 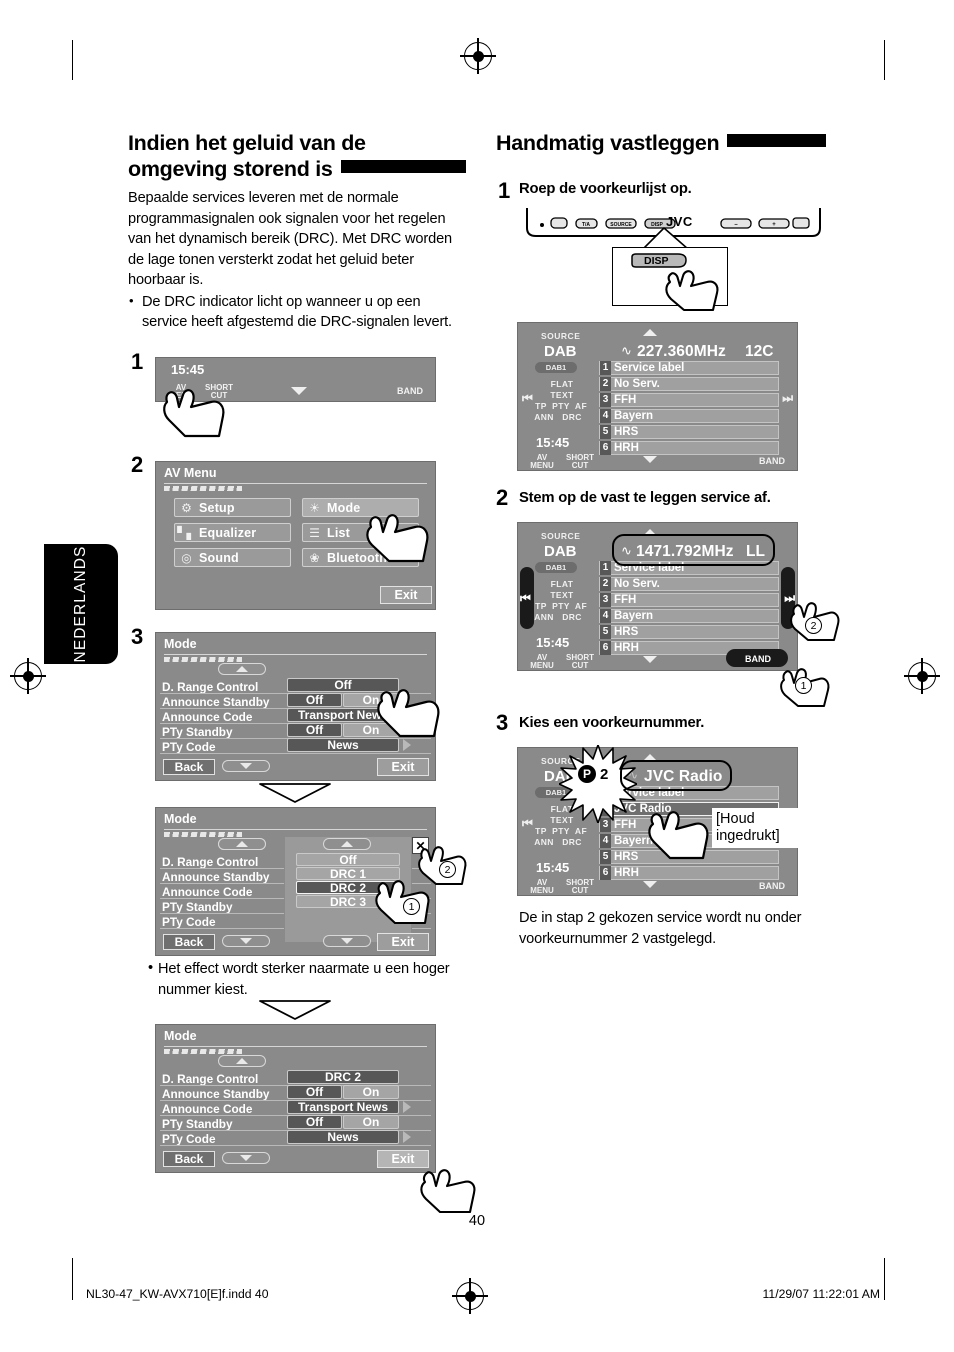 I want to click on language-tab: NEDERLANDS, so click(x=81, y=604).